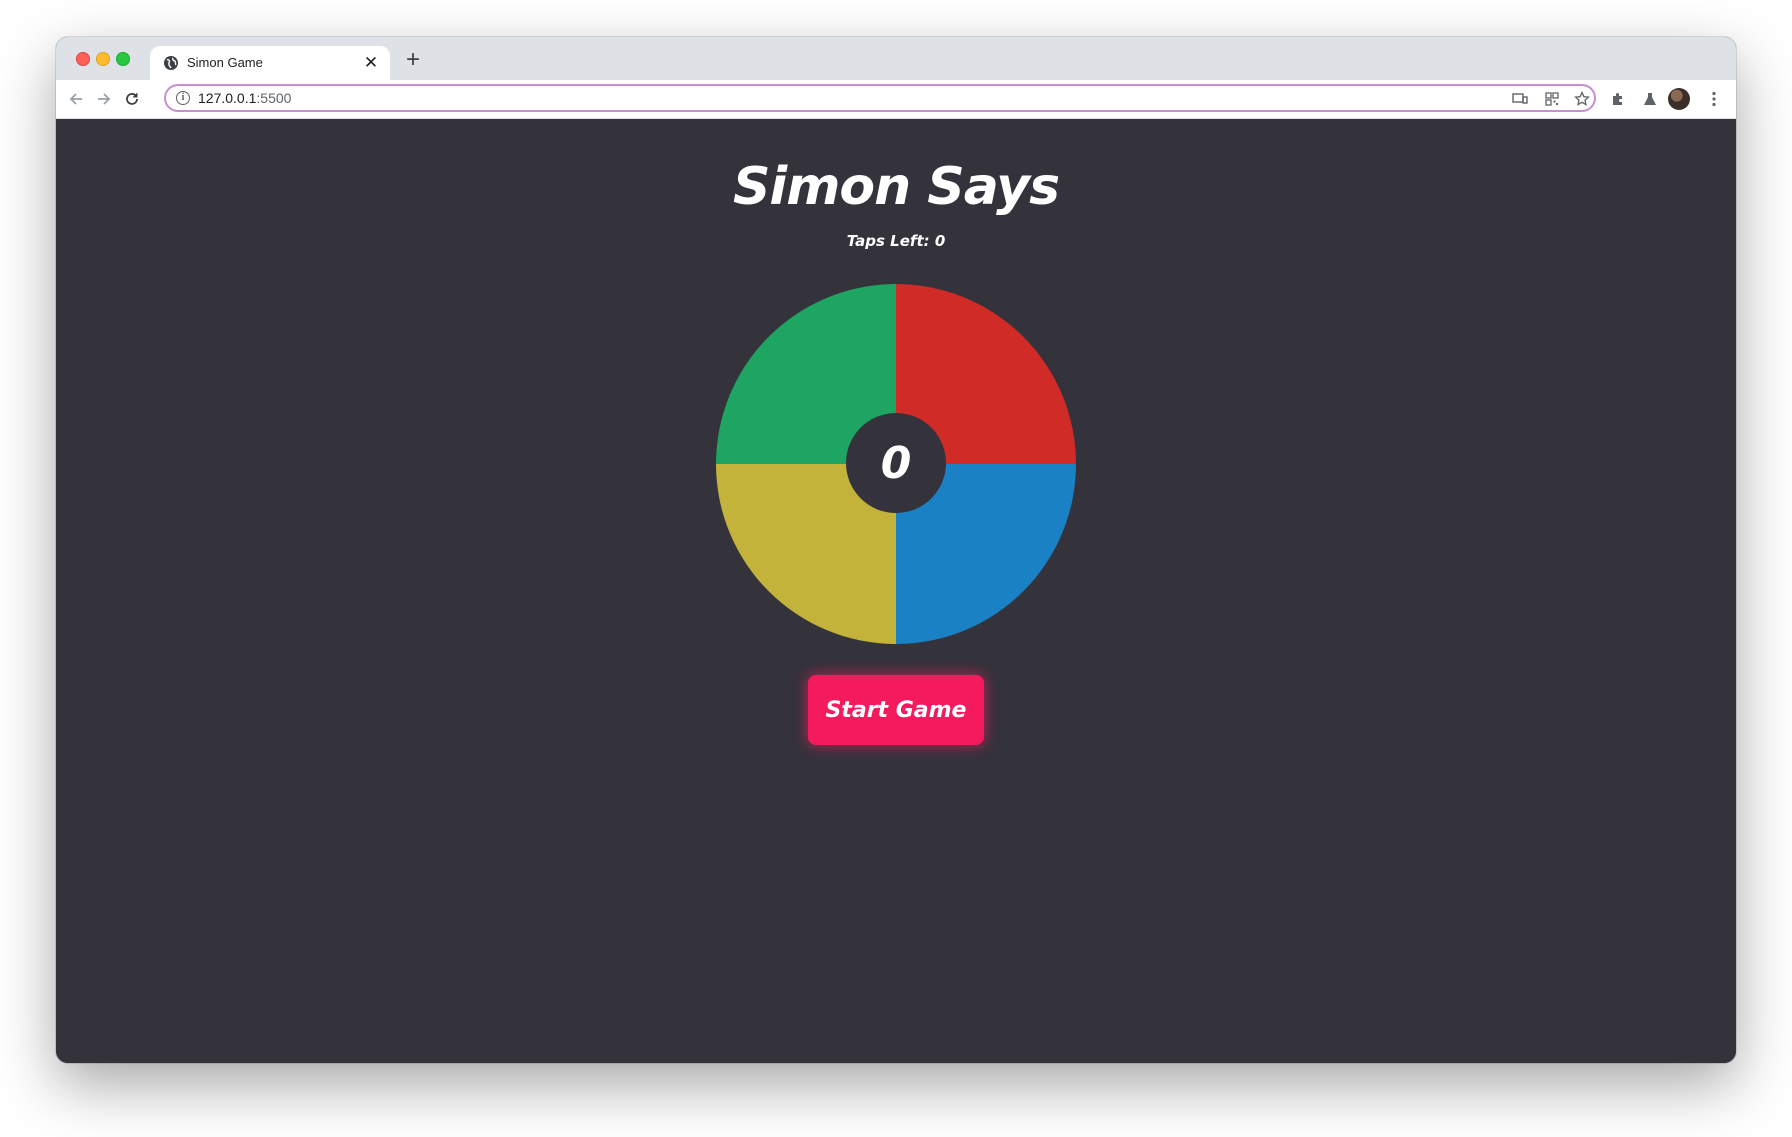 The height and width of the screenshot is (1137, 1792). What do you see at coordinates (1714, 99) in the screenshot?
I see `more-menu-icon` at bounding box center [1714, 99].